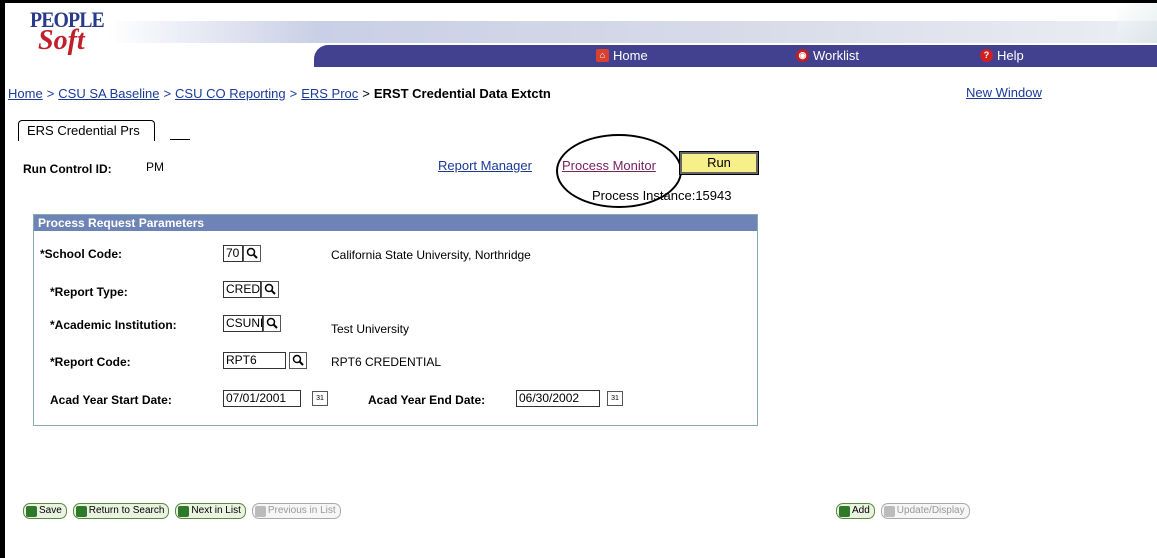 This screenshot has height=558, width=1157. Describe the element at coordinates (89, 292) in the screenshot. I see `report-type-label: *Report Type:` at that location.